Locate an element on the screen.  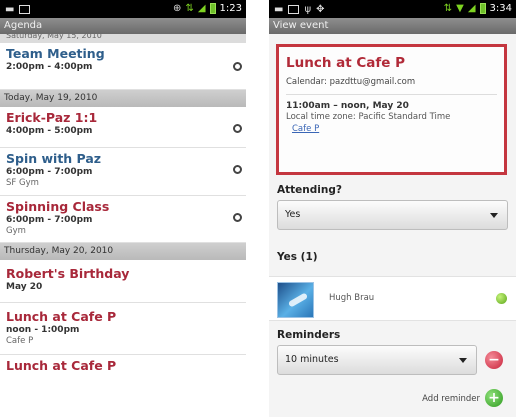
event-title: Spinning Class is located at coordinates (58, 206).